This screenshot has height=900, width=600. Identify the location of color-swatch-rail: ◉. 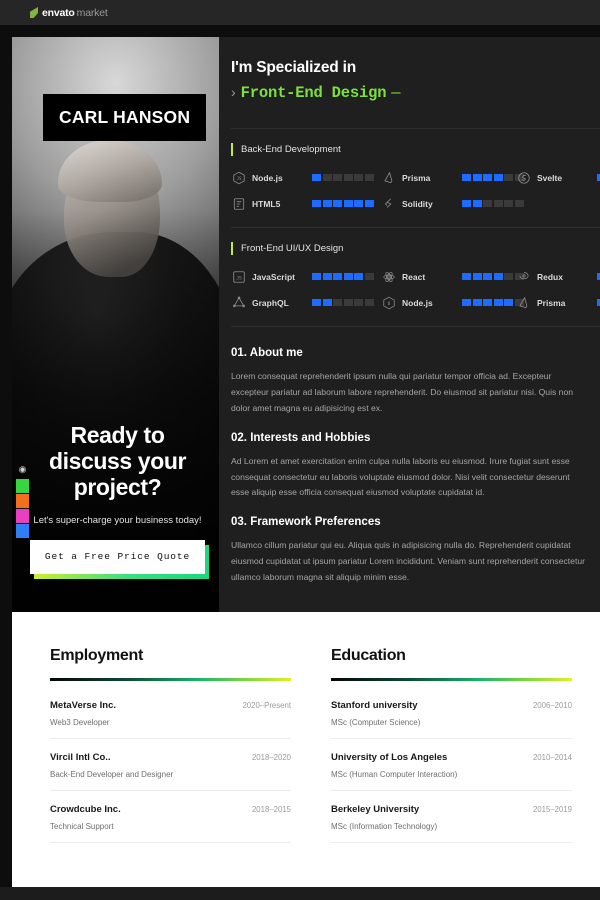
(22, 500).